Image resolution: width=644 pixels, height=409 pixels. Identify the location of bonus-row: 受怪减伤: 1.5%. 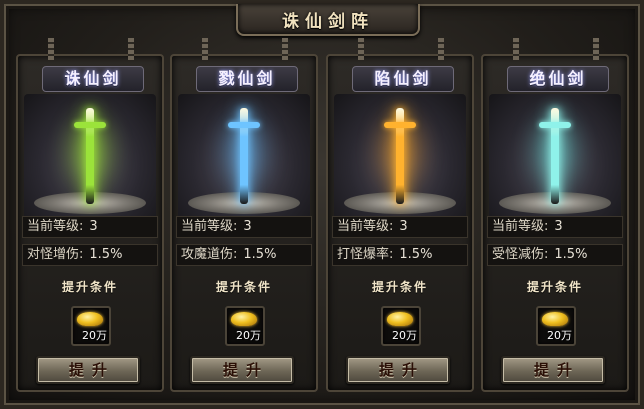
(555, 255).